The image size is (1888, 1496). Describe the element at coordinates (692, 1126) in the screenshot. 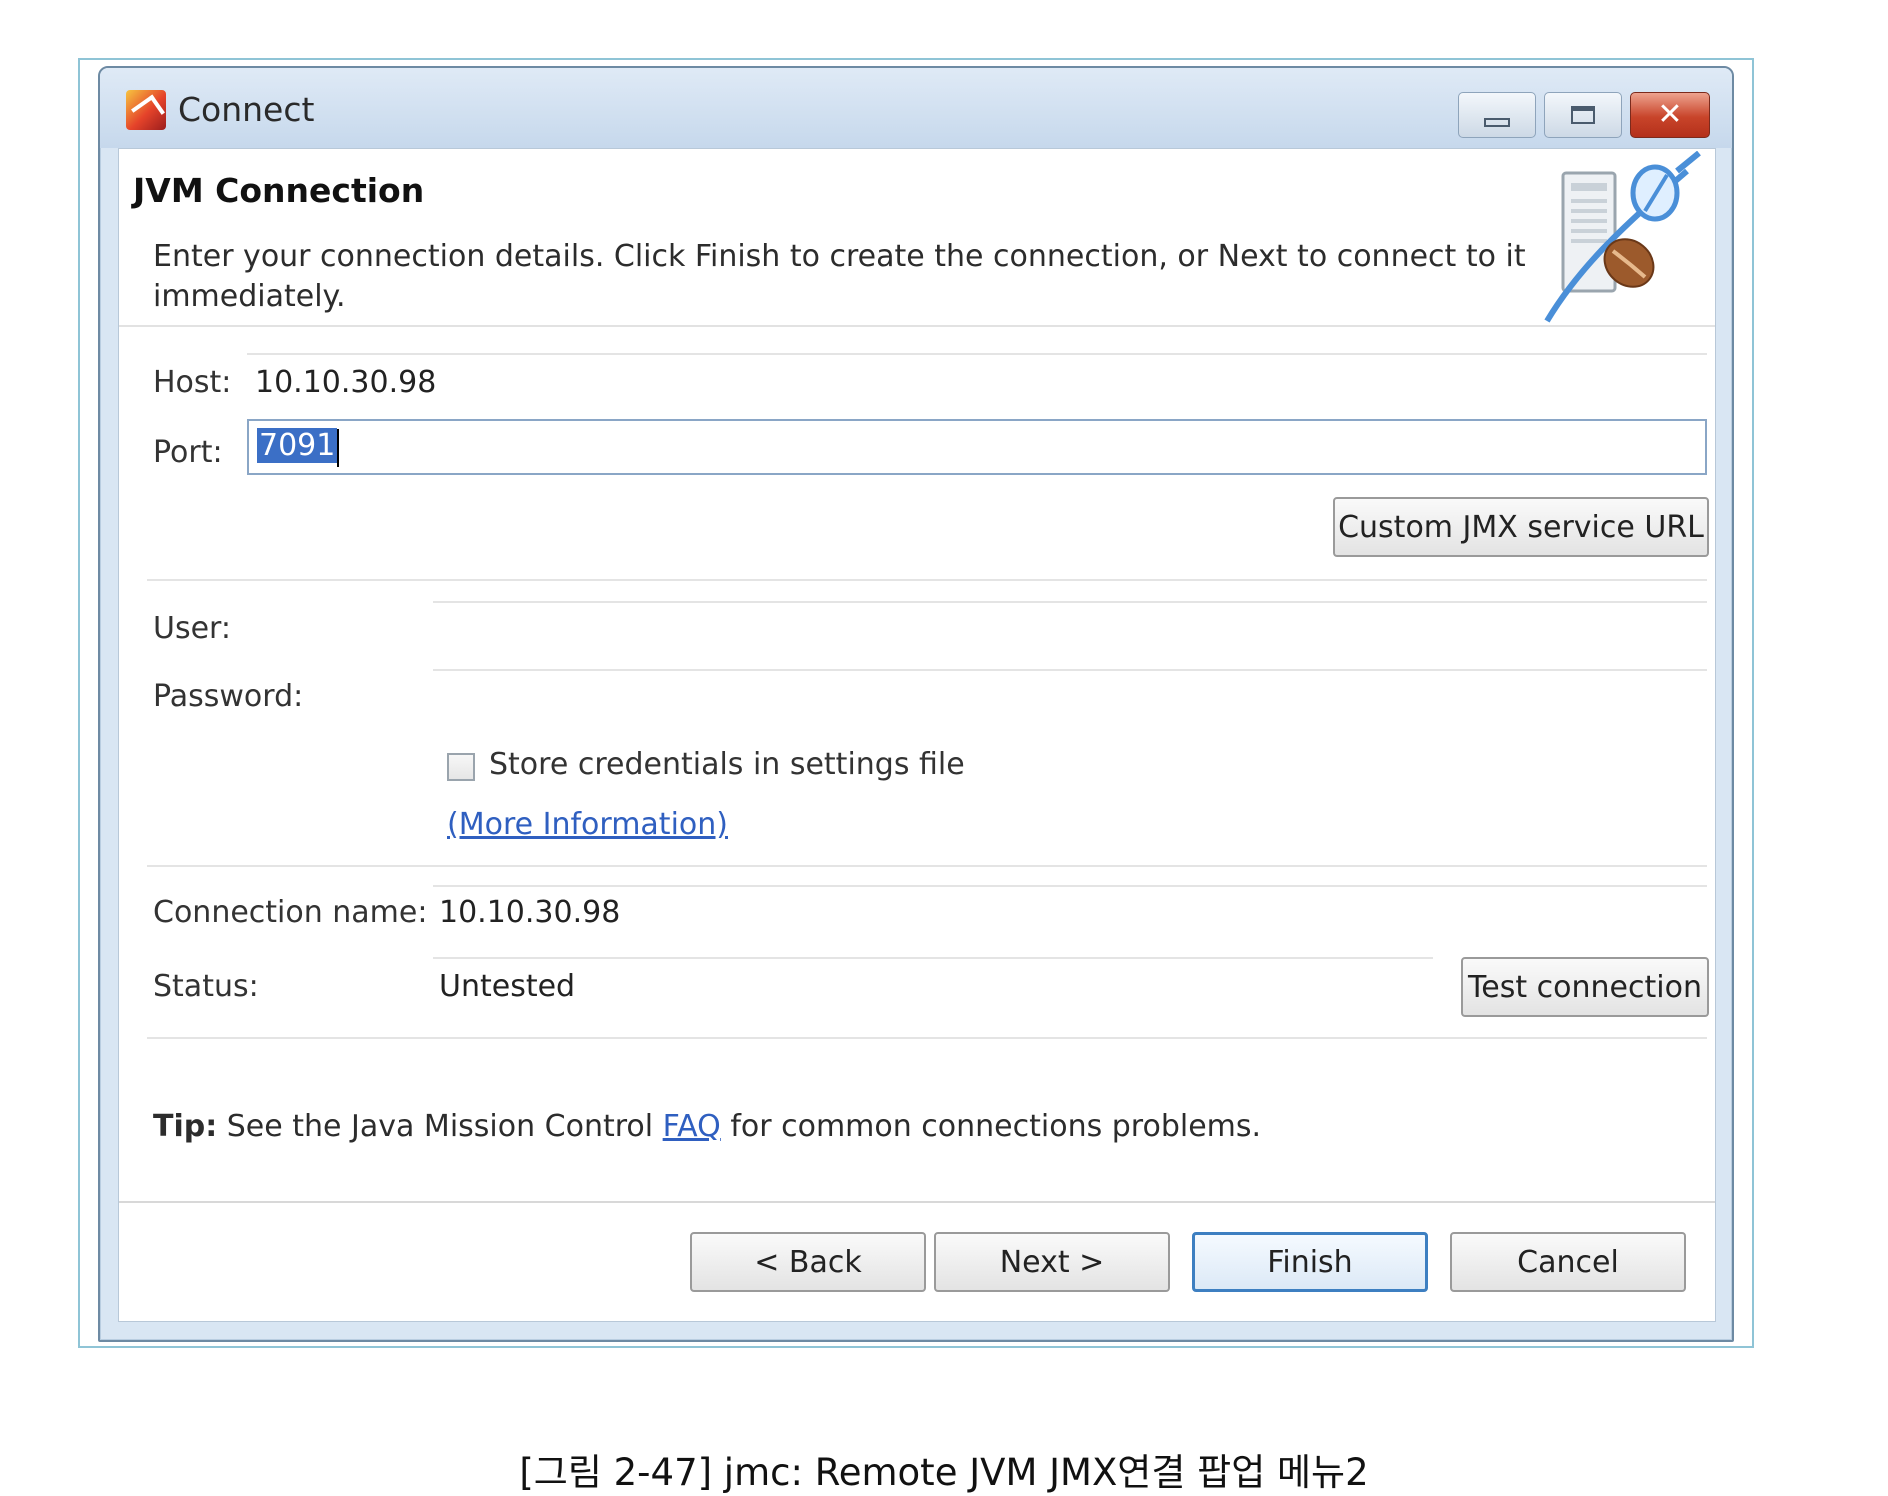

I see `faq-link: FAQ` at that location.